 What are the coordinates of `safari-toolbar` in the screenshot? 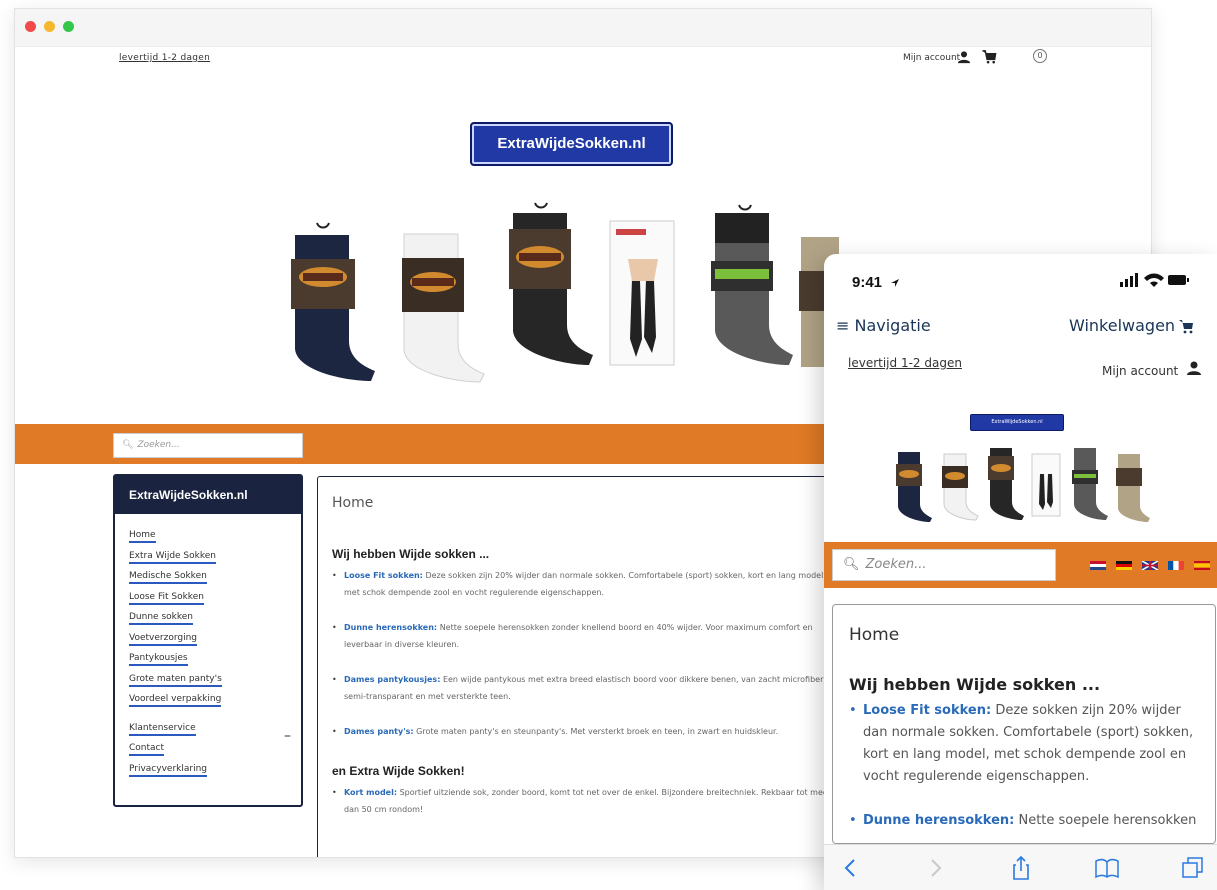 It's located at (1020, 867).